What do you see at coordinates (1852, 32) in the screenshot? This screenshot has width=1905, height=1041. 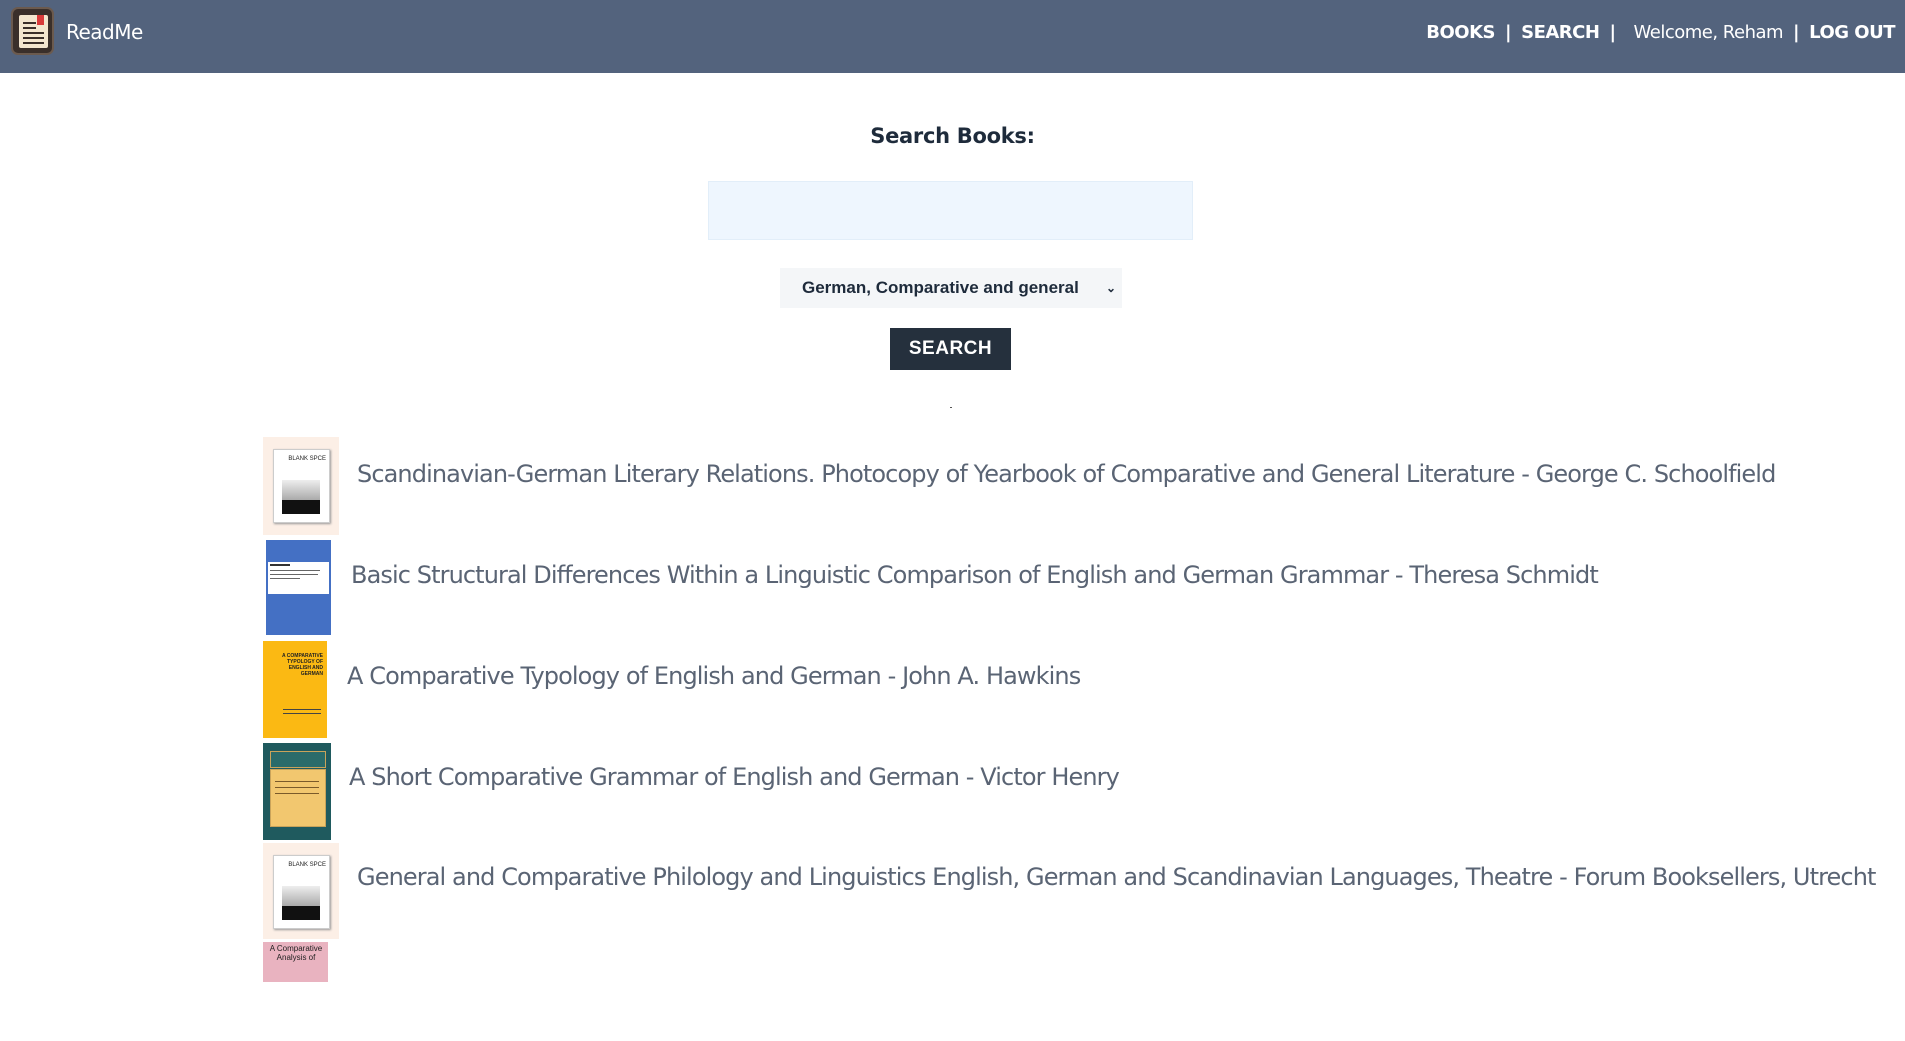 I see `logout-link: LOG OUT` at bounding box center [1852, 32].